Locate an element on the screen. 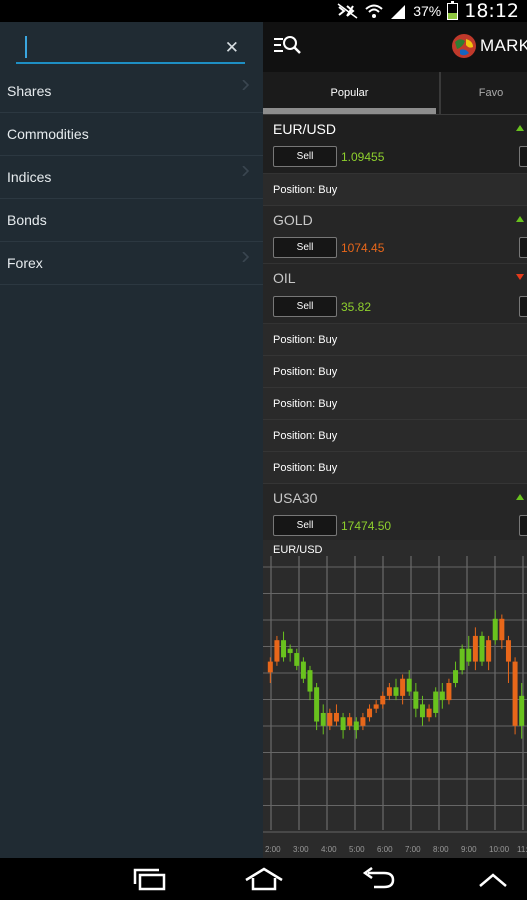 The width and height of the screenshot is (527, 900). quote-row-usa30: USA30 Sell 17474.50 is located at coordinates (395, 513).